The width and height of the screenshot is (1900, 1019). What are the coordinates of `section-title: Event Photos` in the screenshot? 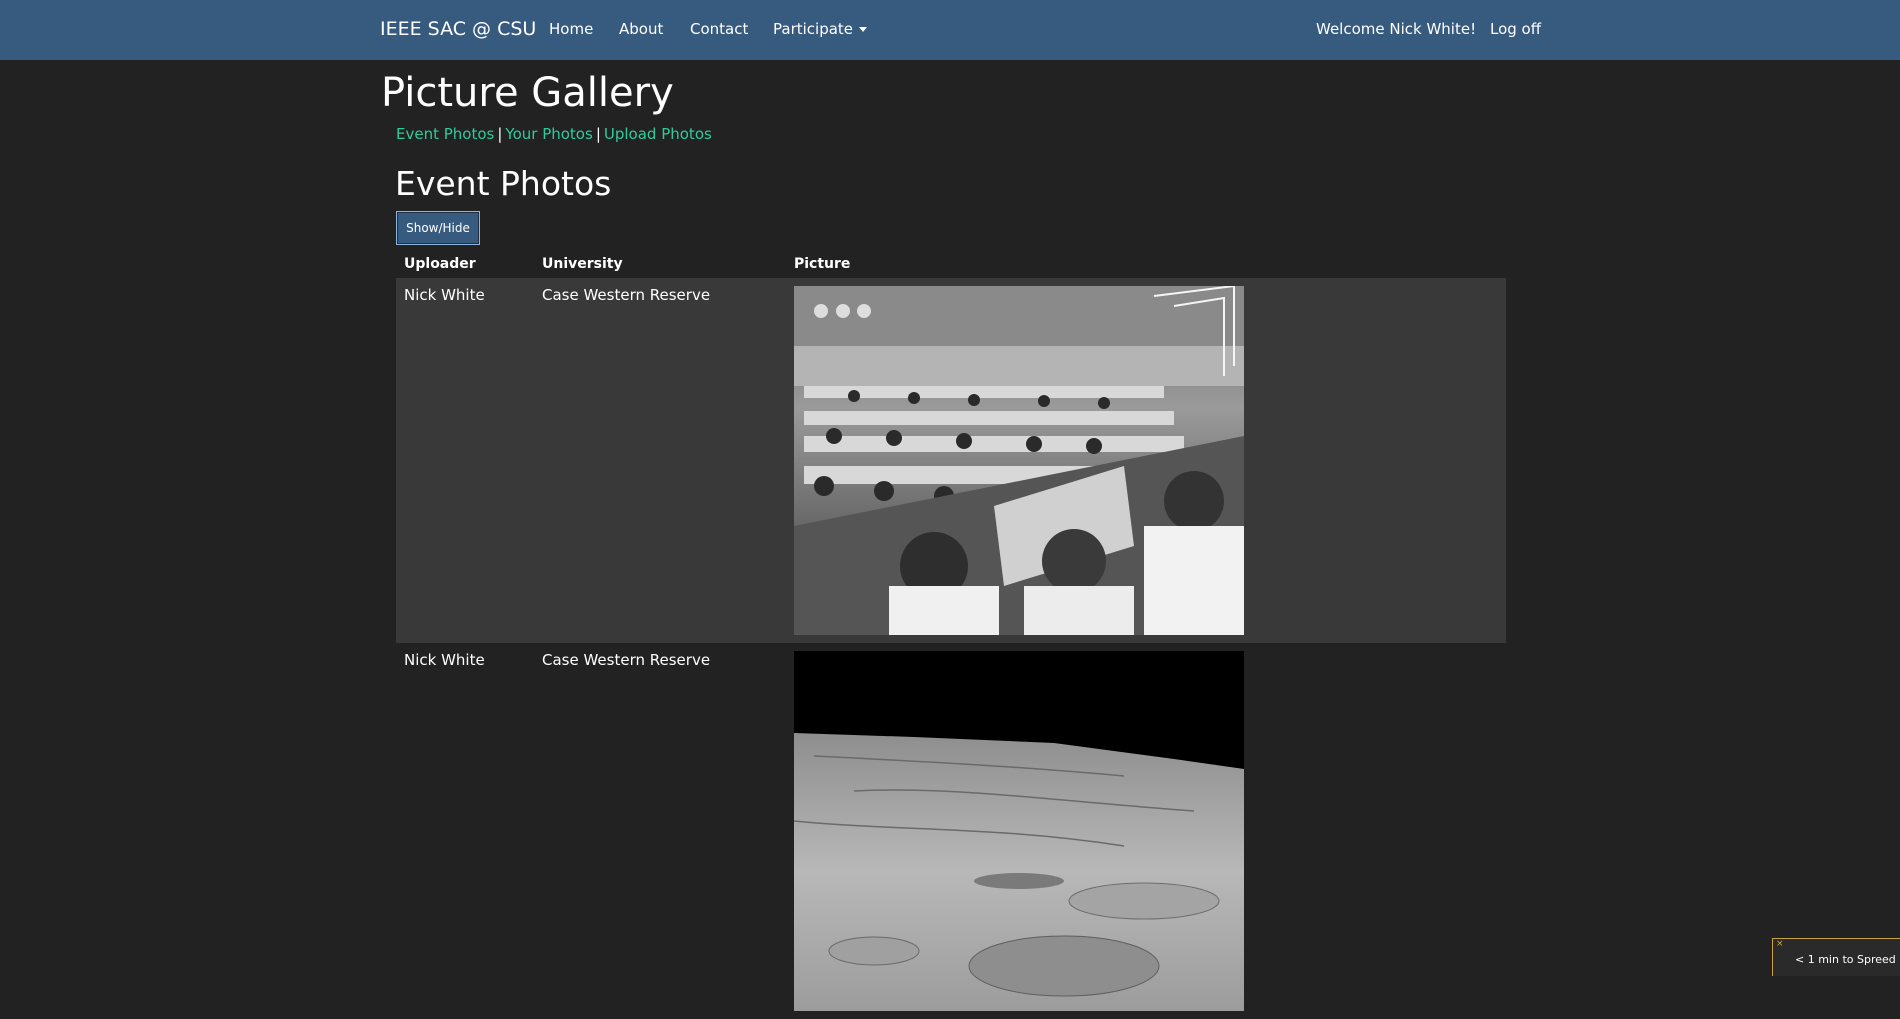 It's located at (503, 183).